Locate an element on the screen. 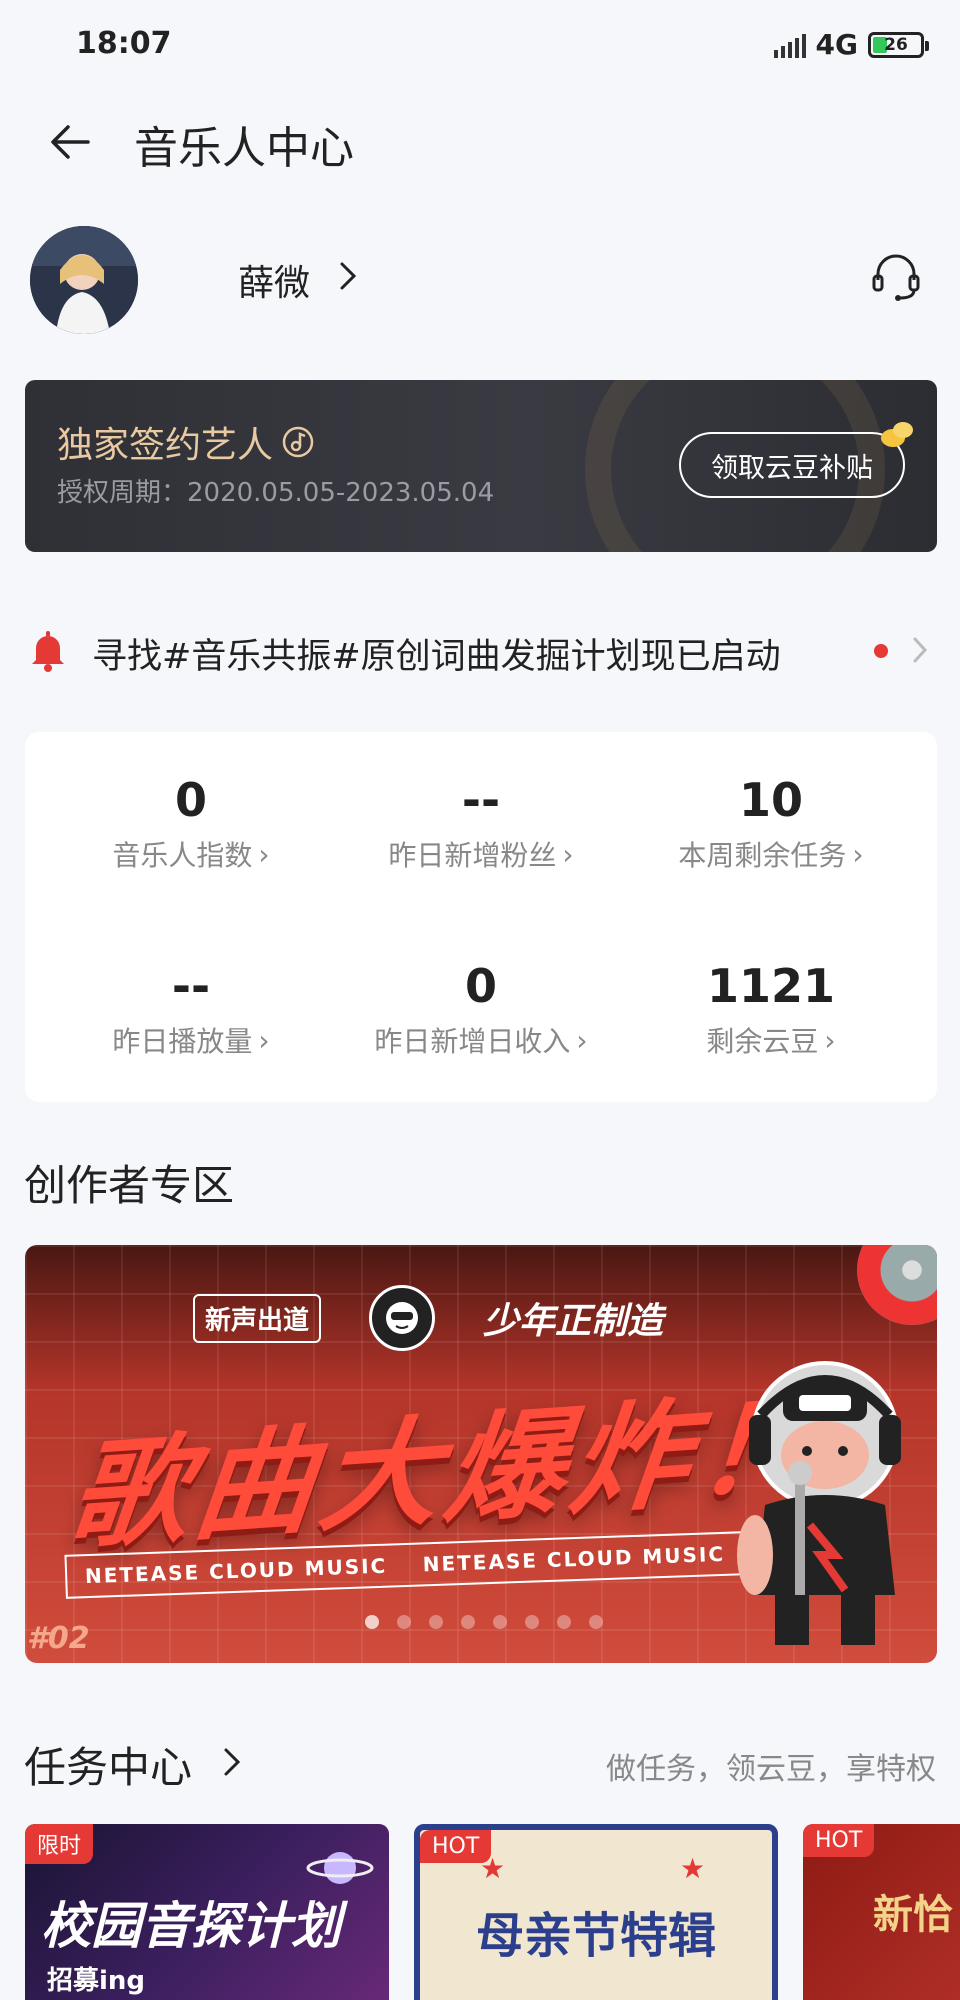 This screenshot has height=2000, width=960. stat-label: 本周剩余任务 is located at coordinates (762, 855).